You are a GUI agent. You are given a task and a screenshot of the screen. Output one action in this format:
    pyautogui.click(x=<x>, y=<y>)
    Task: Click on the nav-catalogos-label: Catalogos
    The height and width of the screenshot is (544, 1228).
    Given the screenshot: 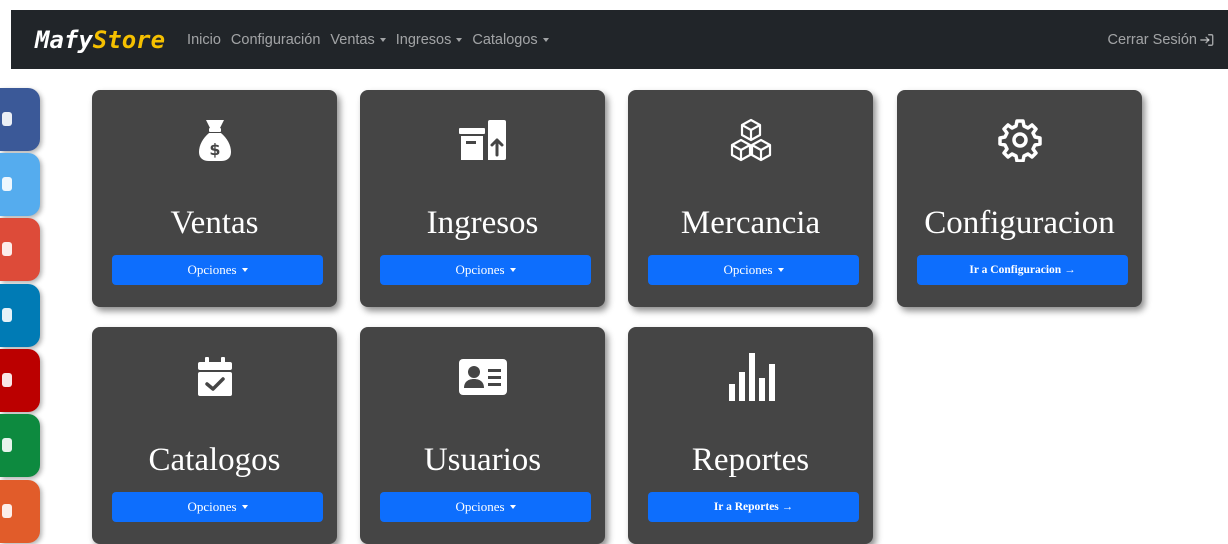 What is the action you would take?
    pyautogui.click(x=505, y=39)
    